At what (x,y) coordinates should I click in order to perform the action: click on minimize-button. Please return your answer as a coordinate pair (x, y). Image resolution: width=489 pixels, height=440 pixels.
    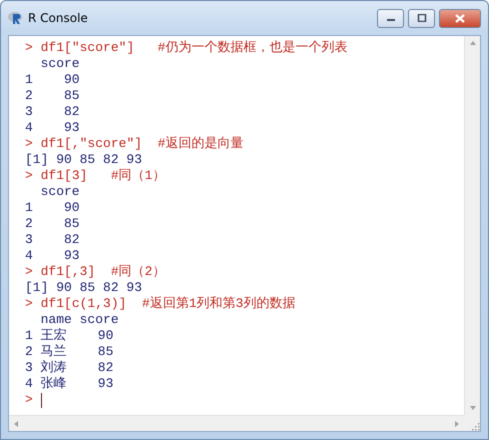
    Looking at the image, I should click on (390, 18).